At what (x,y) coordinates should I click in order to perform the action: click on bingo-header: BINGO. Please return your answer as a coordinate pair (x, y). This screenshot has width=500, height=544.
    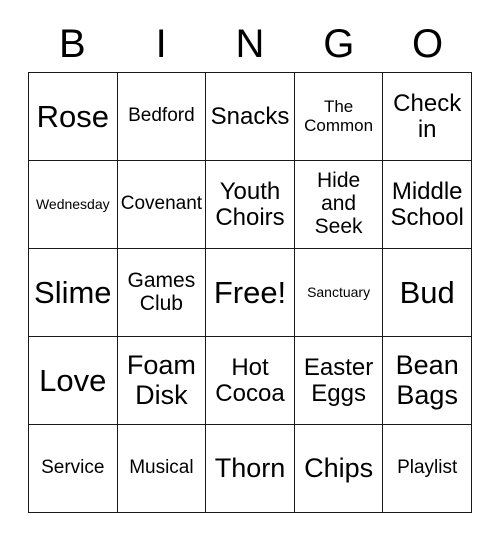
    Looking at the image, I should click on (250, 44).